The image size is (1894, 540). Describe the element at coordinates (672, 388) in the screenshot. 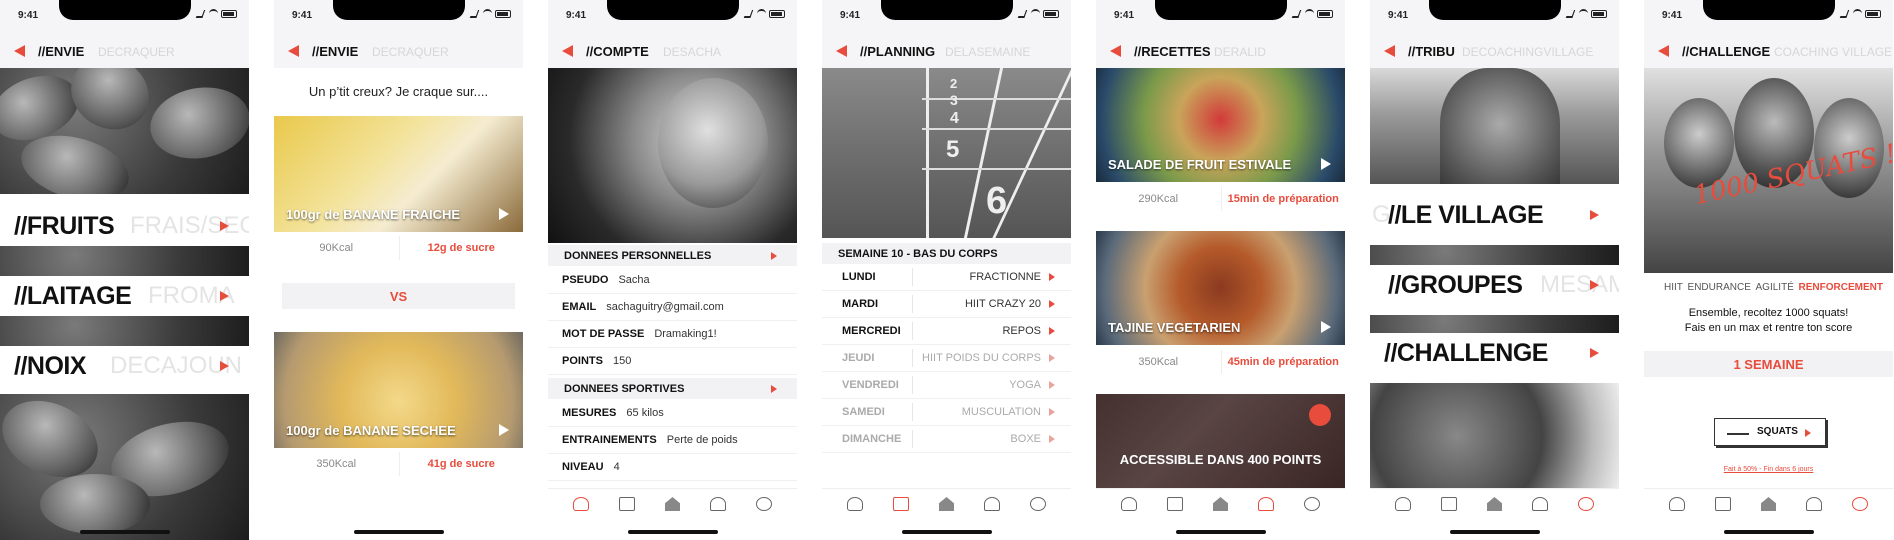

I see `section-sport-data: Donnees sportives` at that location.